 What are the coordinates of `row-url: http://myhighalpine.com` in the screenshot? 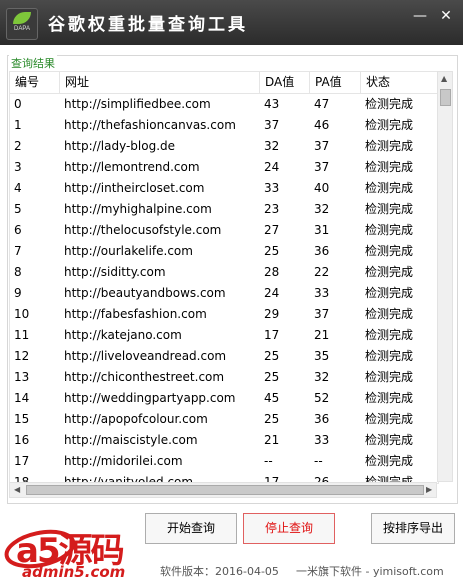 It's located at (138, 209).